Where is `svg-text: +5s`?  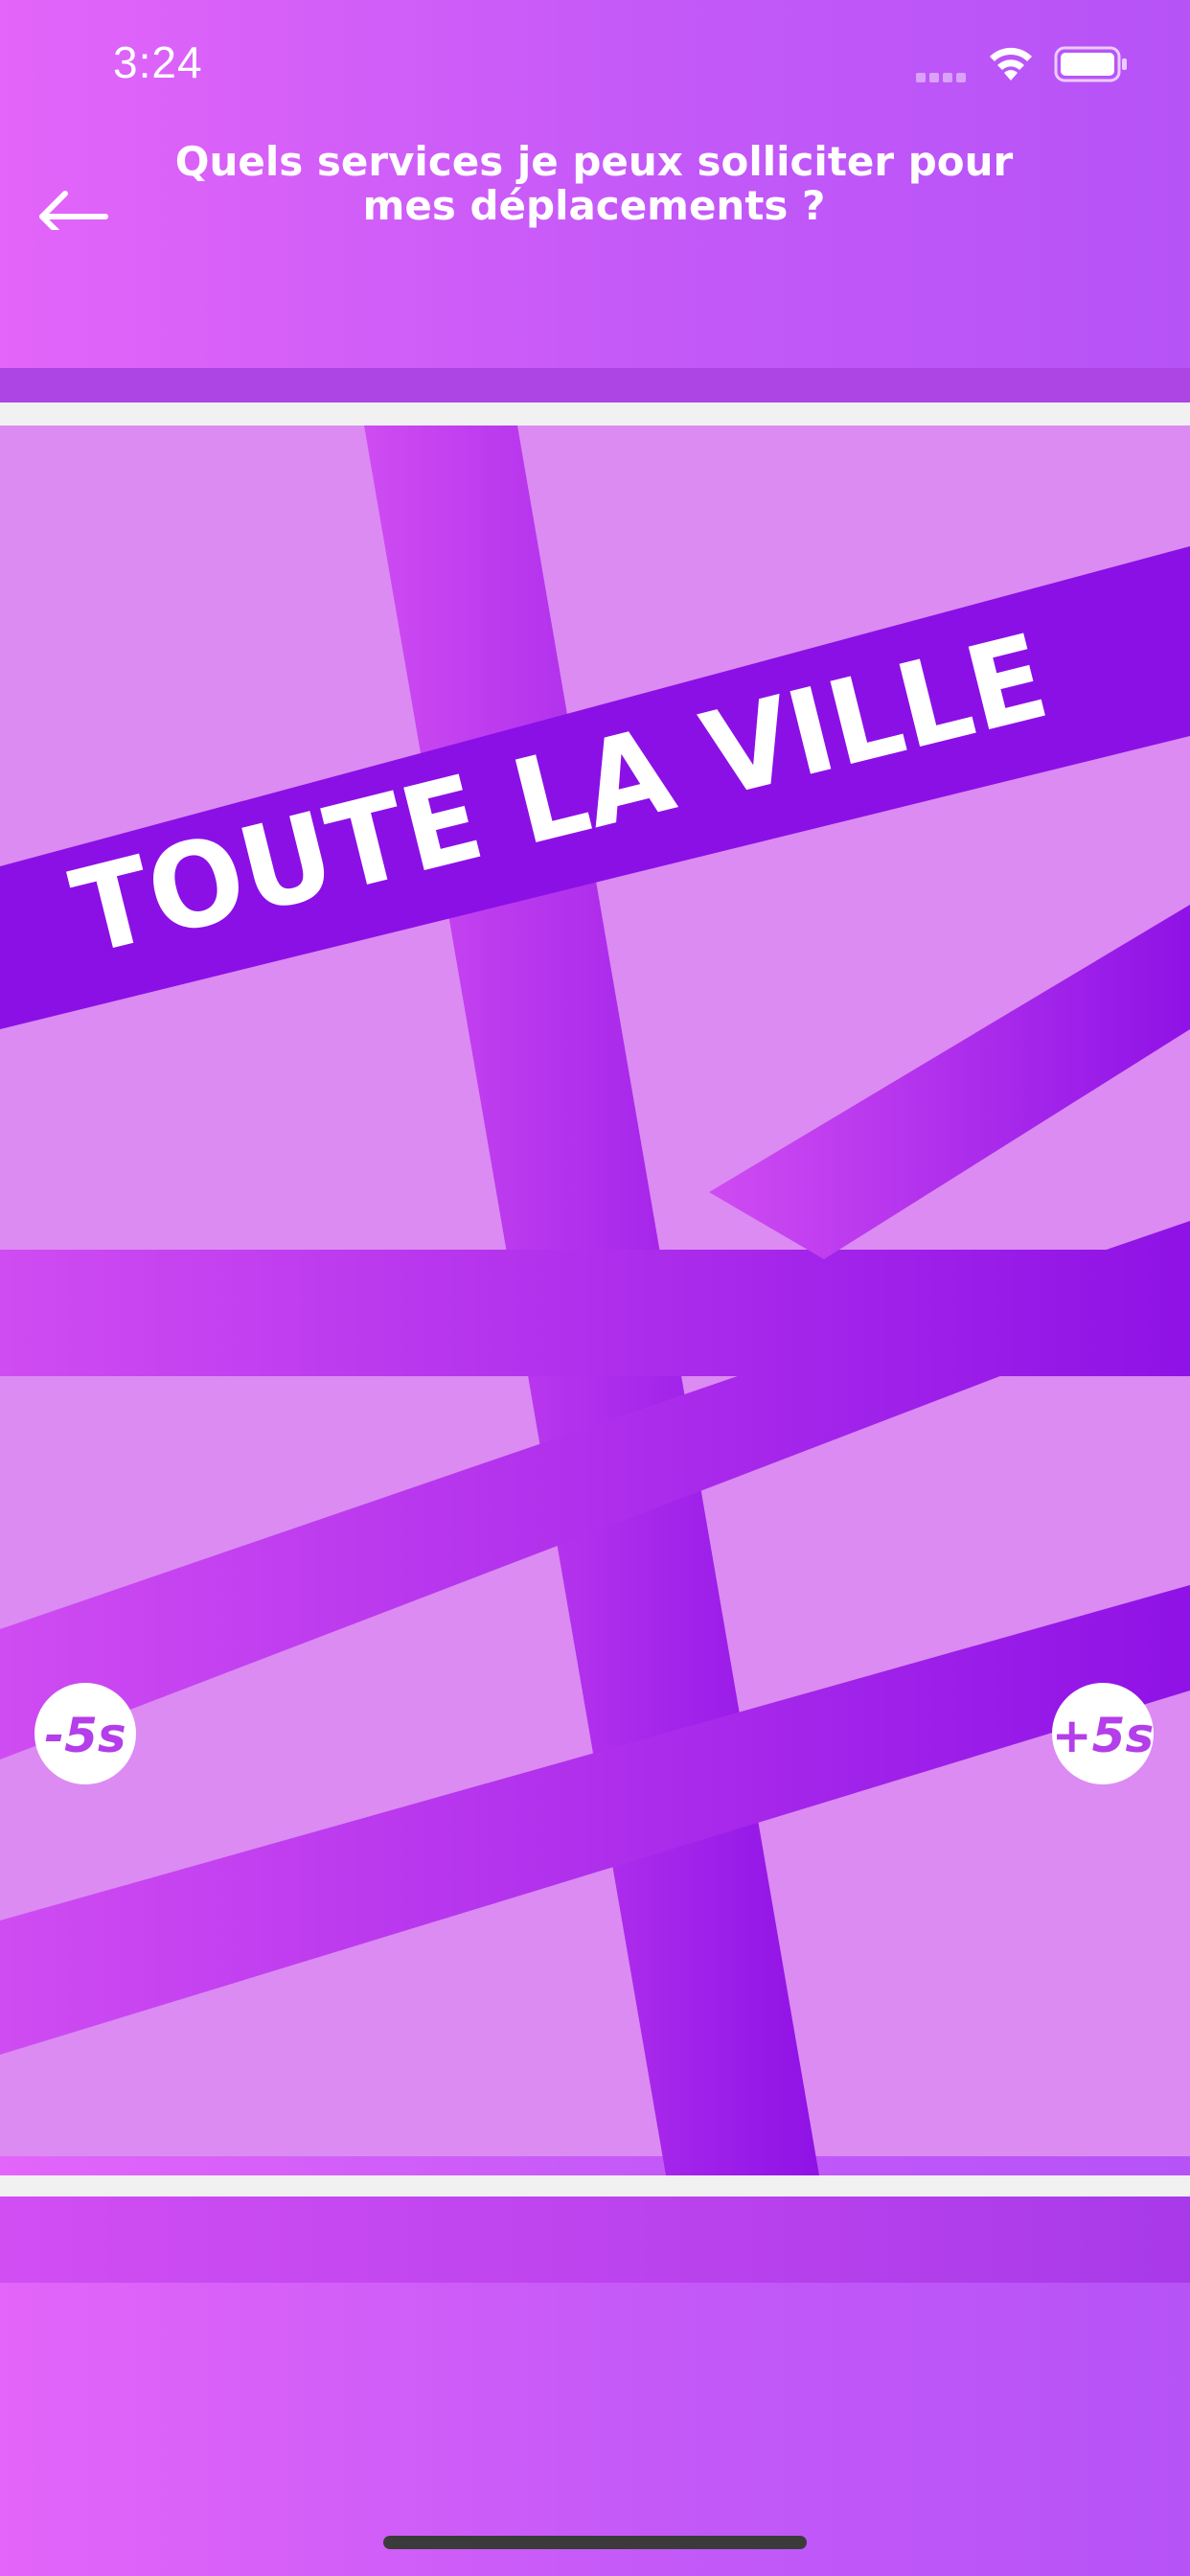 svg-text: +5s is located at coordinates (1103, 1736).